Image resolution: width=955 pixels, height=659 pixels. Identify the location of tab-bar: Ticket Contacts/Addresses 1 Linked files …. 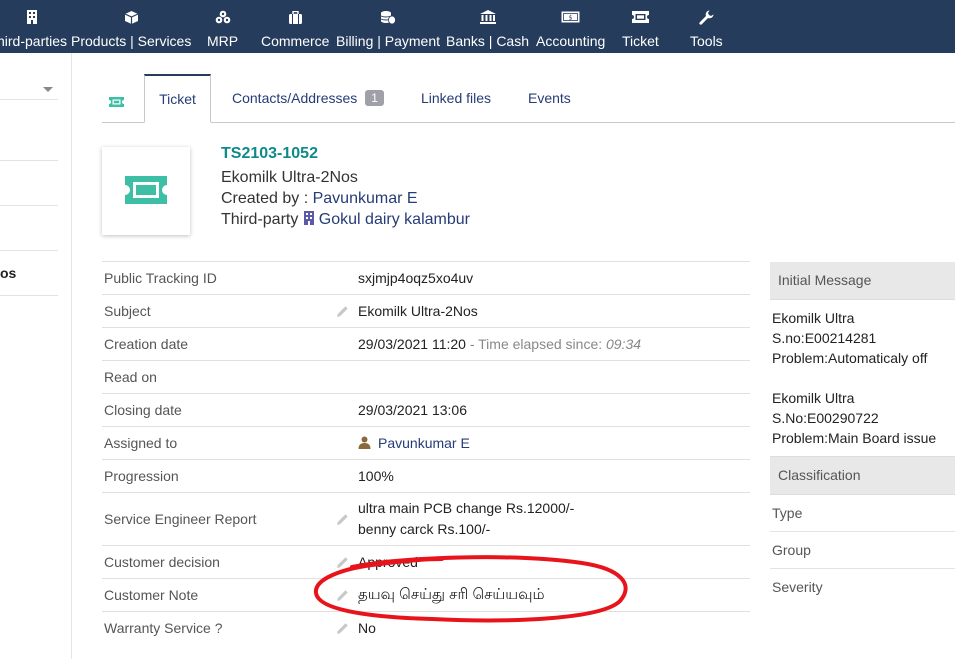
(528, 98).